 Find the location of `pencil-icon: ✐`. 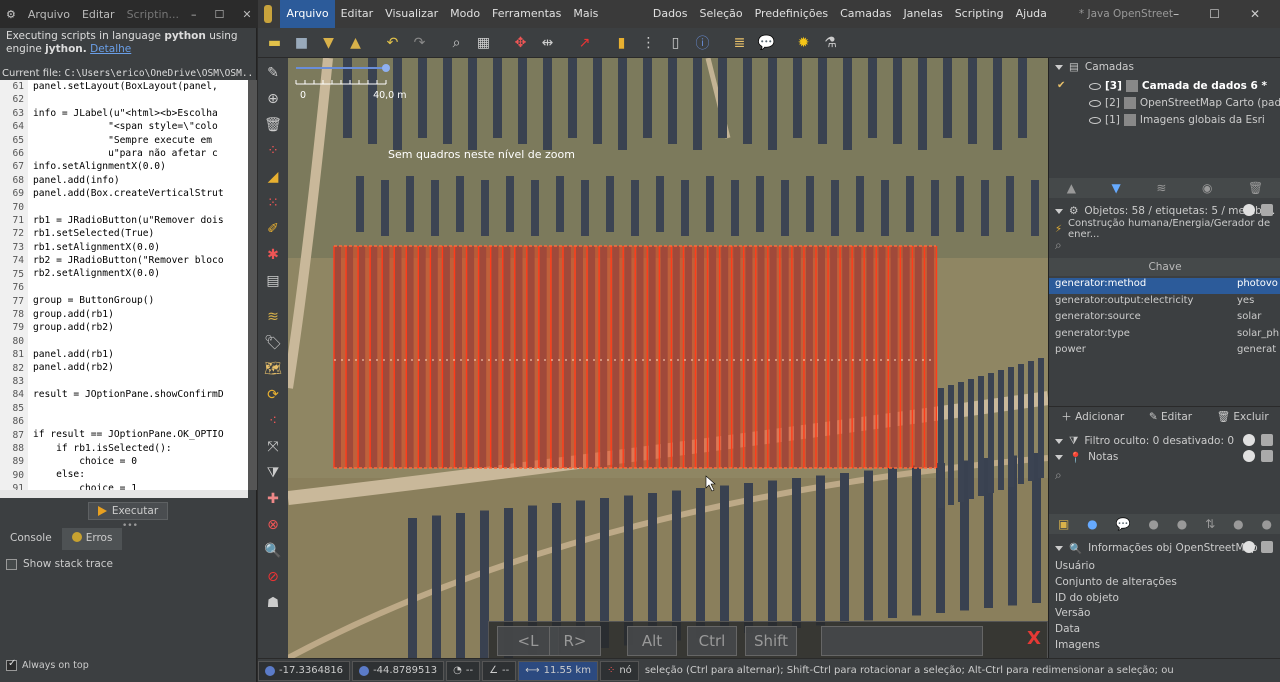

pencil-icon: ✐ is located at coordinates (273, 229).